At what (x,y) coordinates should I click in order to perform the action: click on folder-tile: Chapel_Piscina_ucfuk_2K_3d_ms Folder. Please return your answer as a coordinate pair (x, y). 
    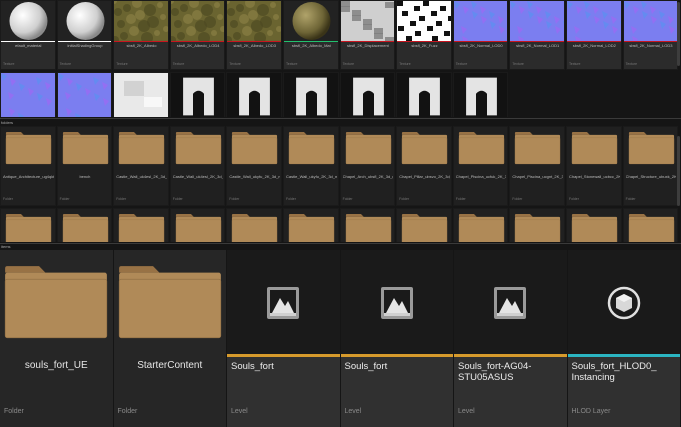
    Looking at the image, I should click on (480, 166).